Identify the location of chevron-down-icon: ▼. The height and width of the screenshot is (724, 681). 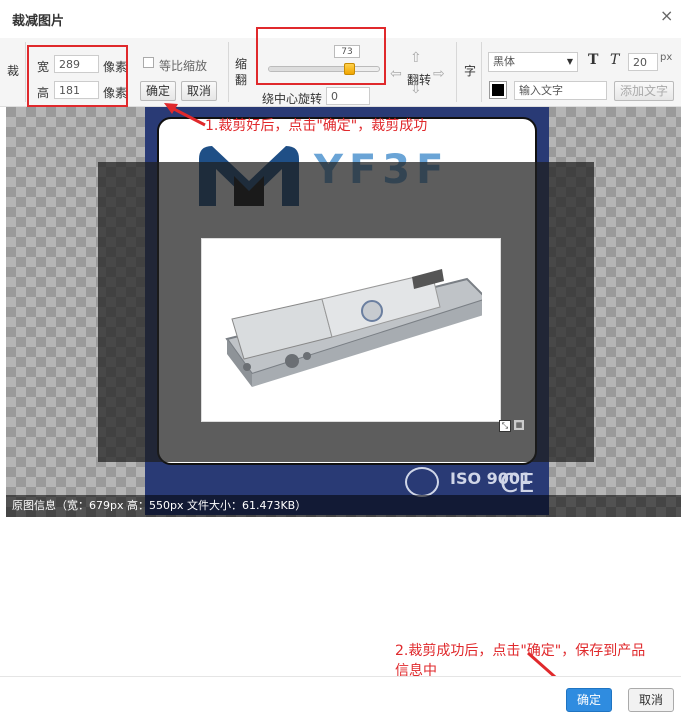
(569, 61).